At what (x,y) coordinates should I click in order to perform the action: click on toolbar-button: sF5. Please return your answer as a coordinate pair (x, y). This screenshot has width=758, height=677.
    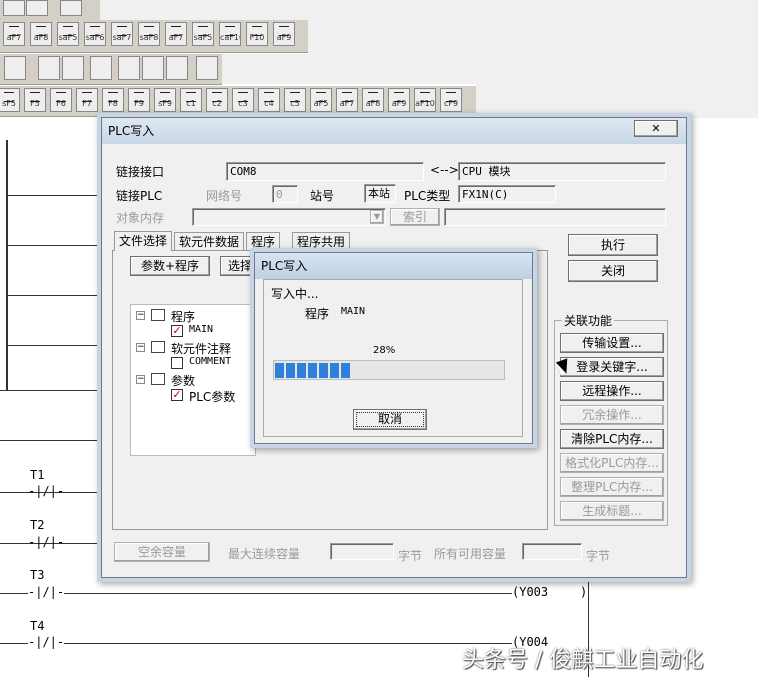
    Looking at the image, I should click on (10, 100).